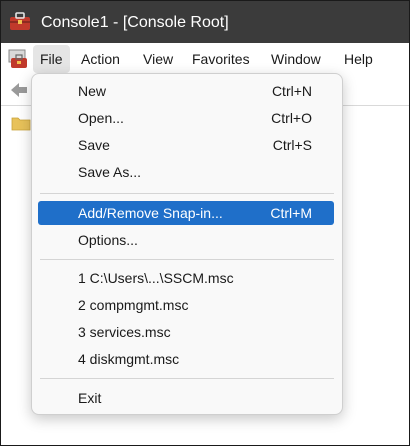 The image size is (410, 446). What do you see at coordinates (19, 90) in the screenshot?
I see `back-arrow-icon` at bounding box center [19, 90].